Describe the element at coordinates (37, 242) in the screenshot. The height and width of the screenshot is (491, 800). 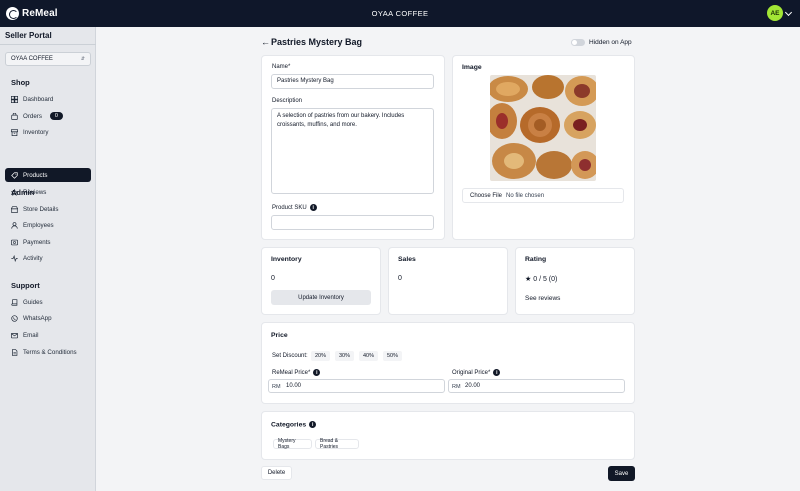
I see `sidebar-item-label: Payments` at that location.